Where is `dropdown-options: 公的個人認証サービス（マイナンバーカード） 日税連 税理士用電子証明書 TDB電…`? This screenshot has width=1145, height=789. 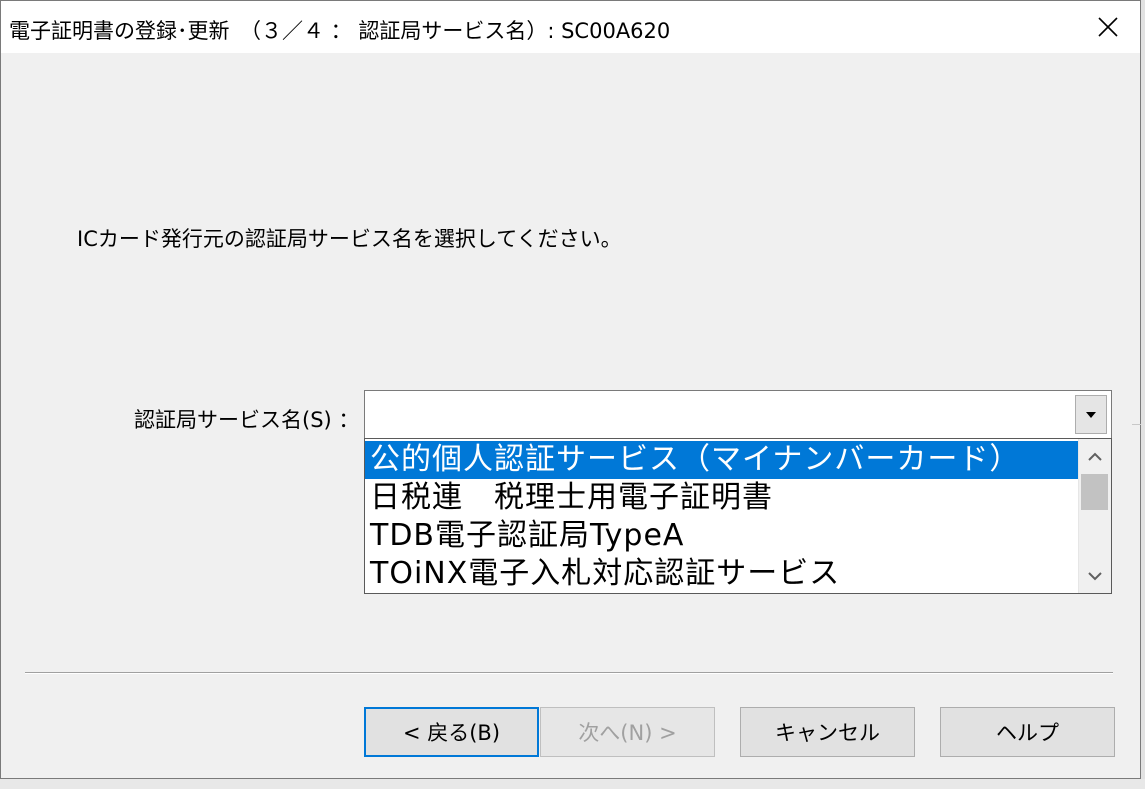 dropdown-options: 公的個人認証サービス（マイナンバーカード） 日税連 税理士用電子証明書 TDB電… is located at coordinates (722, 517).